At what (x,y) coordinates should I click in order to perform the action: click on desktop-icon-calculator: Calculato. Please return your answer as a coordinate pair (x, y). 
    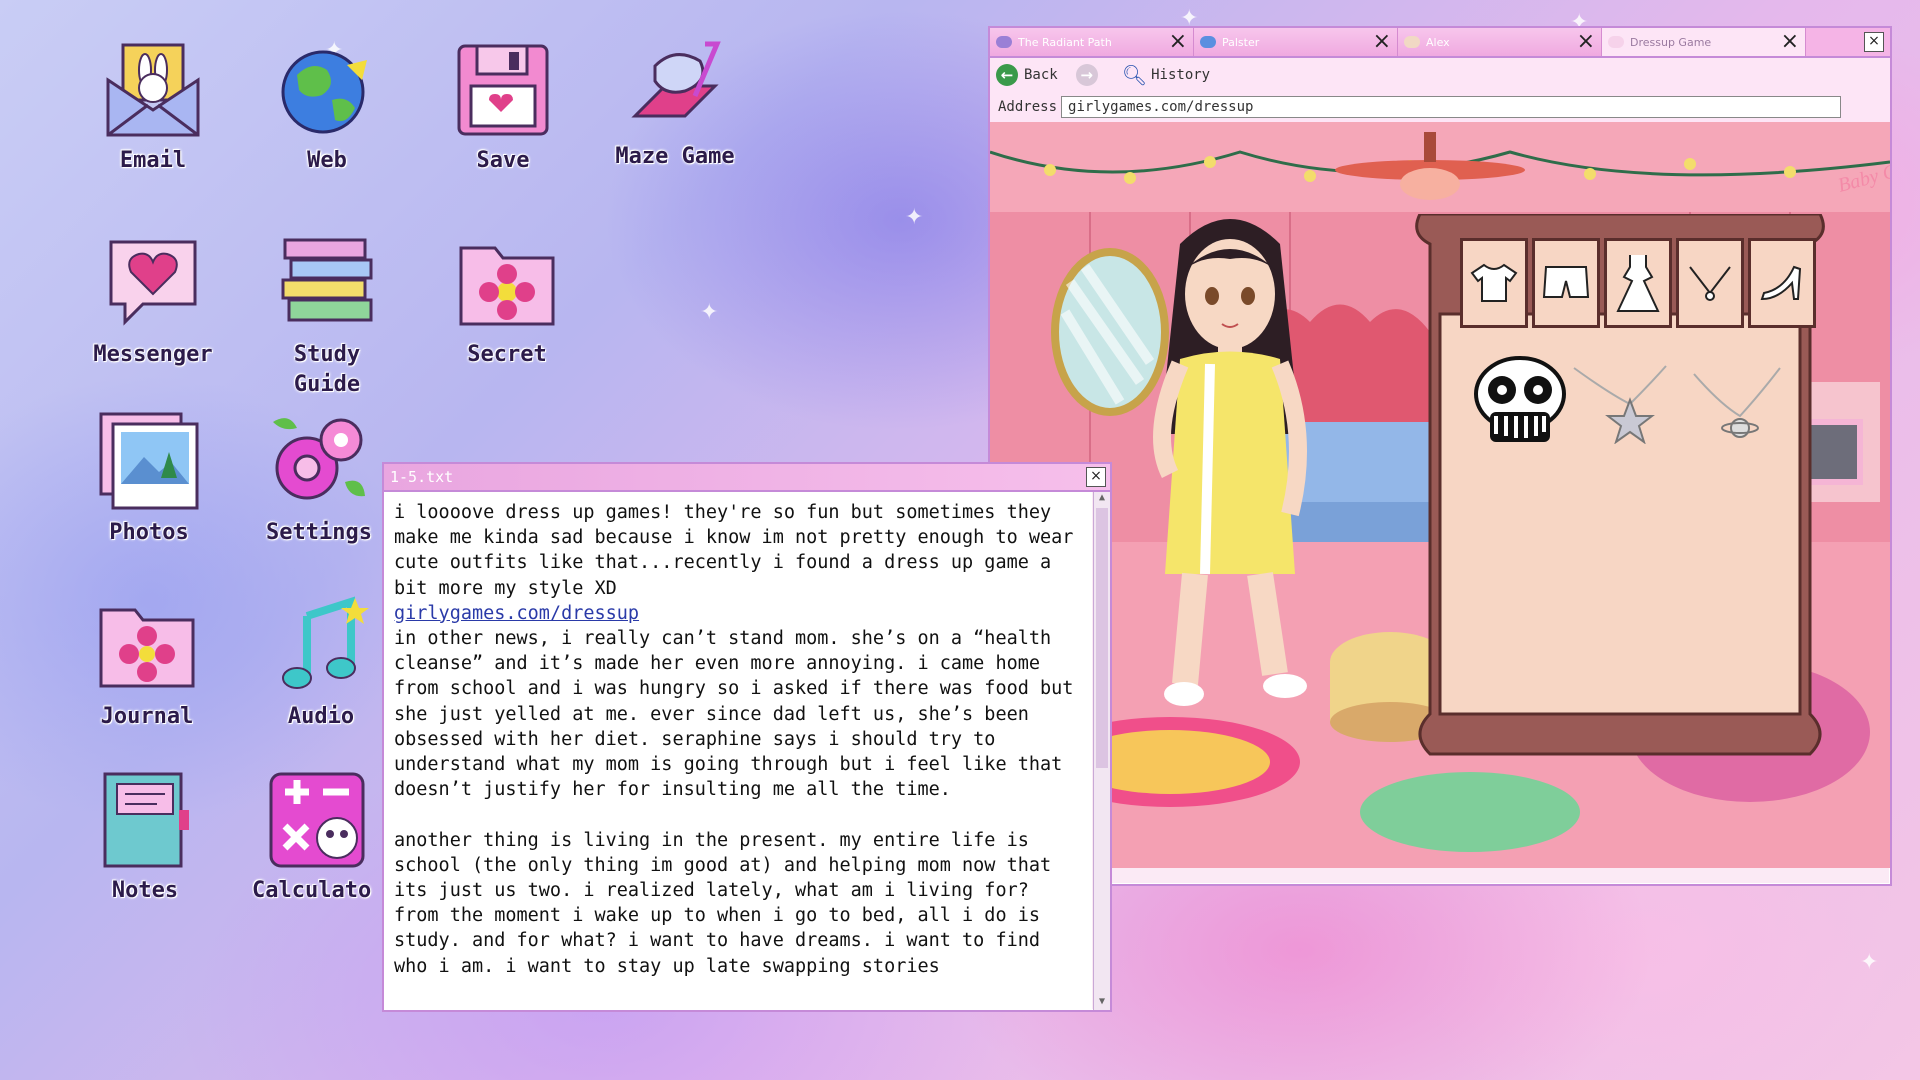
    Looking at the image, I should click on (317, 838).